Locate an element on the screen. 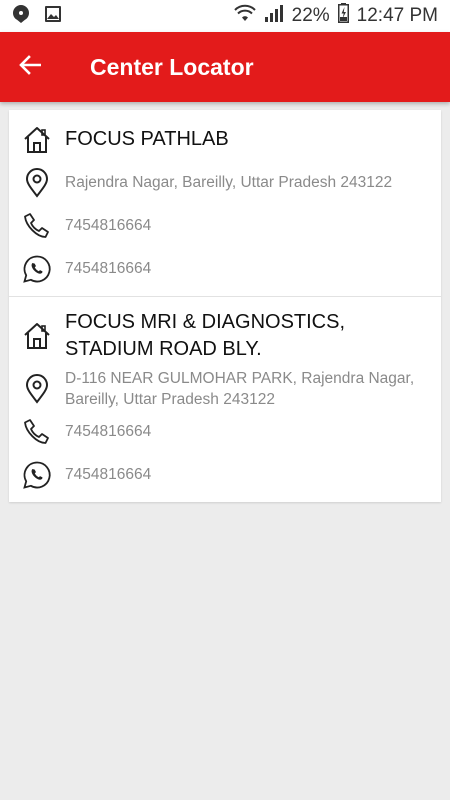  arrow-left-icon is located at coordinates (30, 67).